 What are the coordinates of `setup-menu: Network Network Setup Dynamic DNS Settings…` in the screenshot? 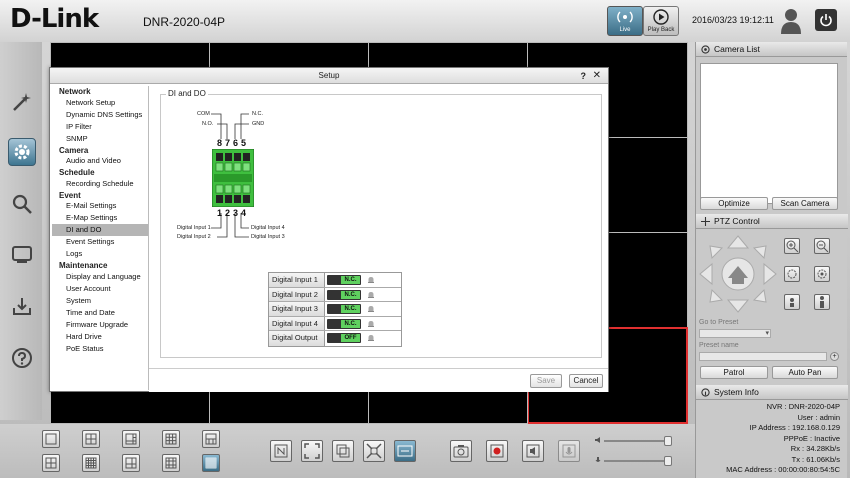 It's located at (100, 238).